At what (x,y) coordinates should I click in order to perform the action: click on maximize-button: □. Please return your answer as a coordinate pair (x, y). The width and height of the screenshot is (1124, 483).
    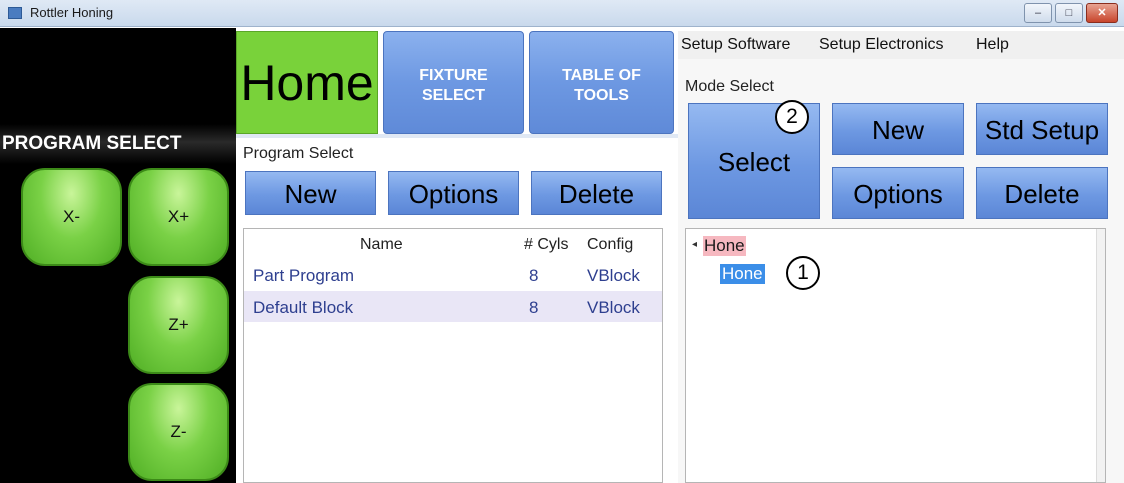
    Looking at the image, I should click on (1069, 13).